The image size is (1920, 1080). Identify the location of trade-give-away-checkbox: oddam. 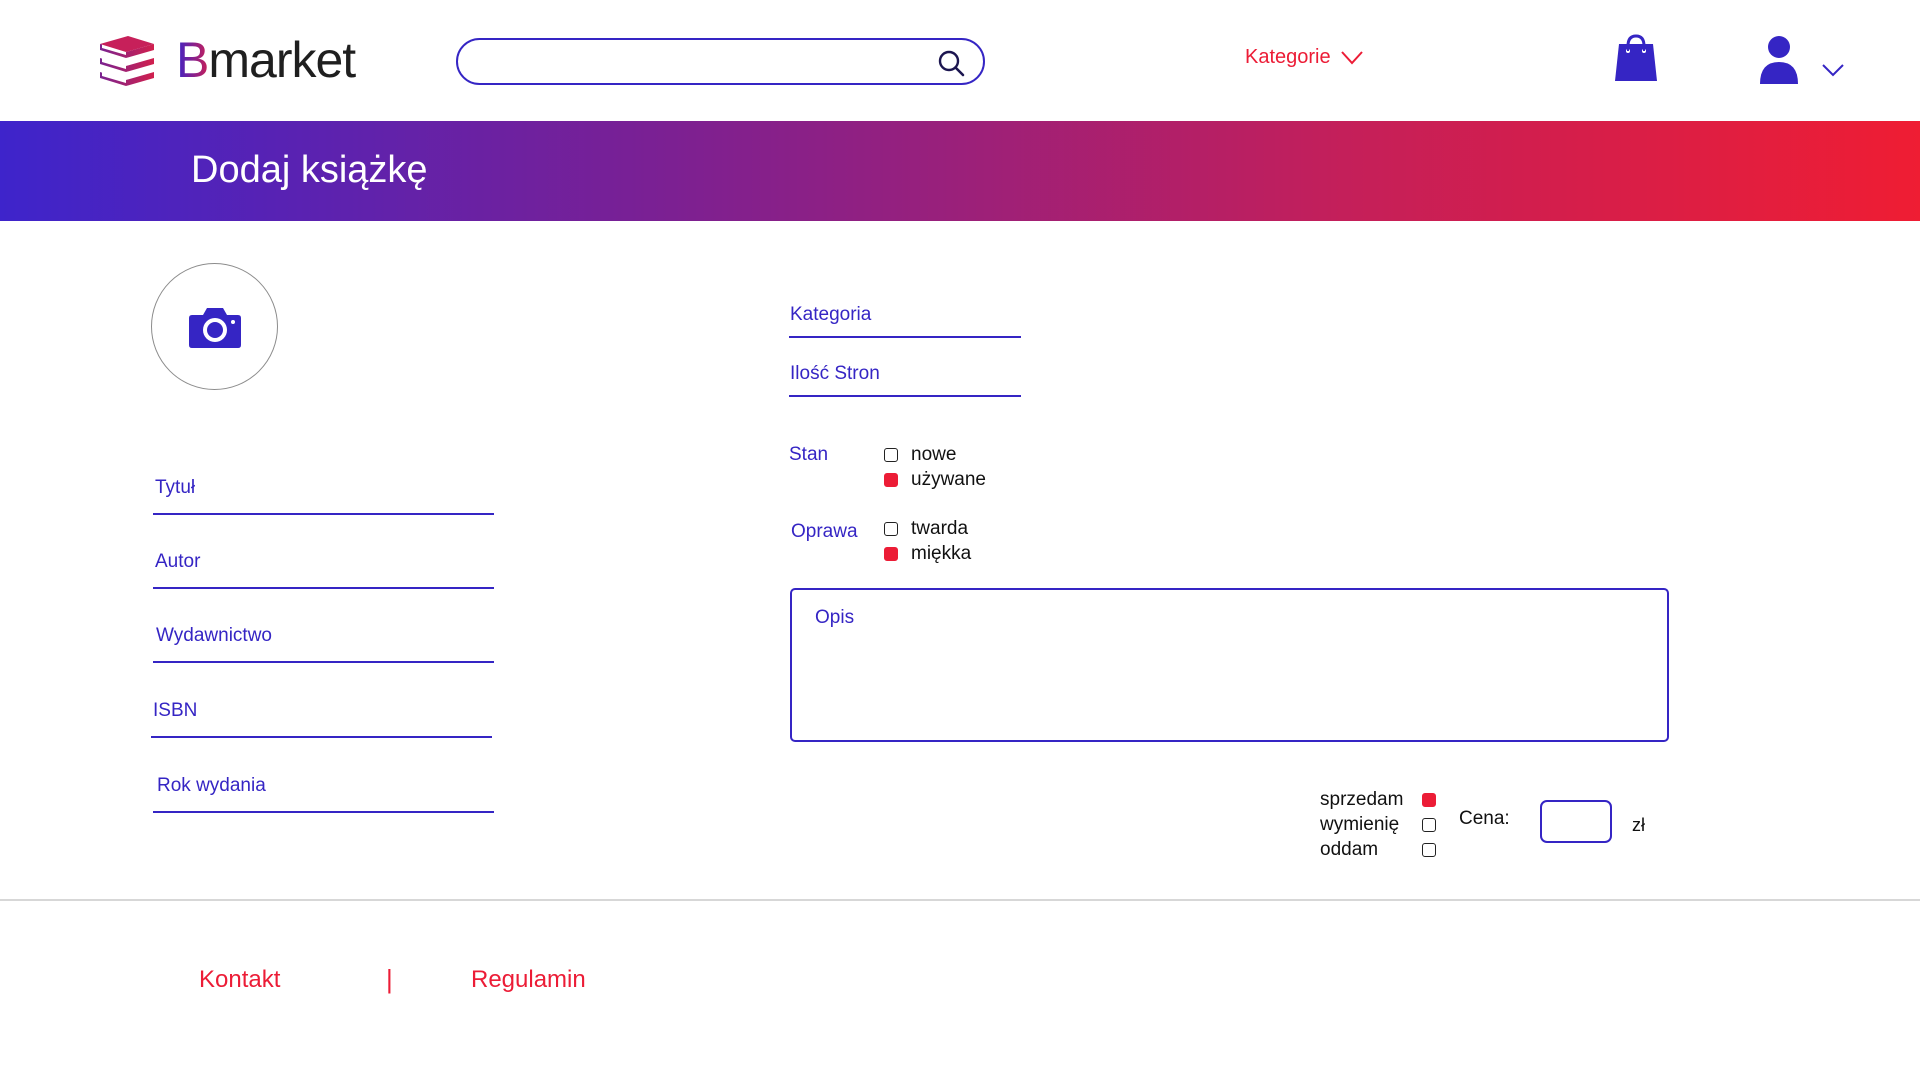
(1384, 850).